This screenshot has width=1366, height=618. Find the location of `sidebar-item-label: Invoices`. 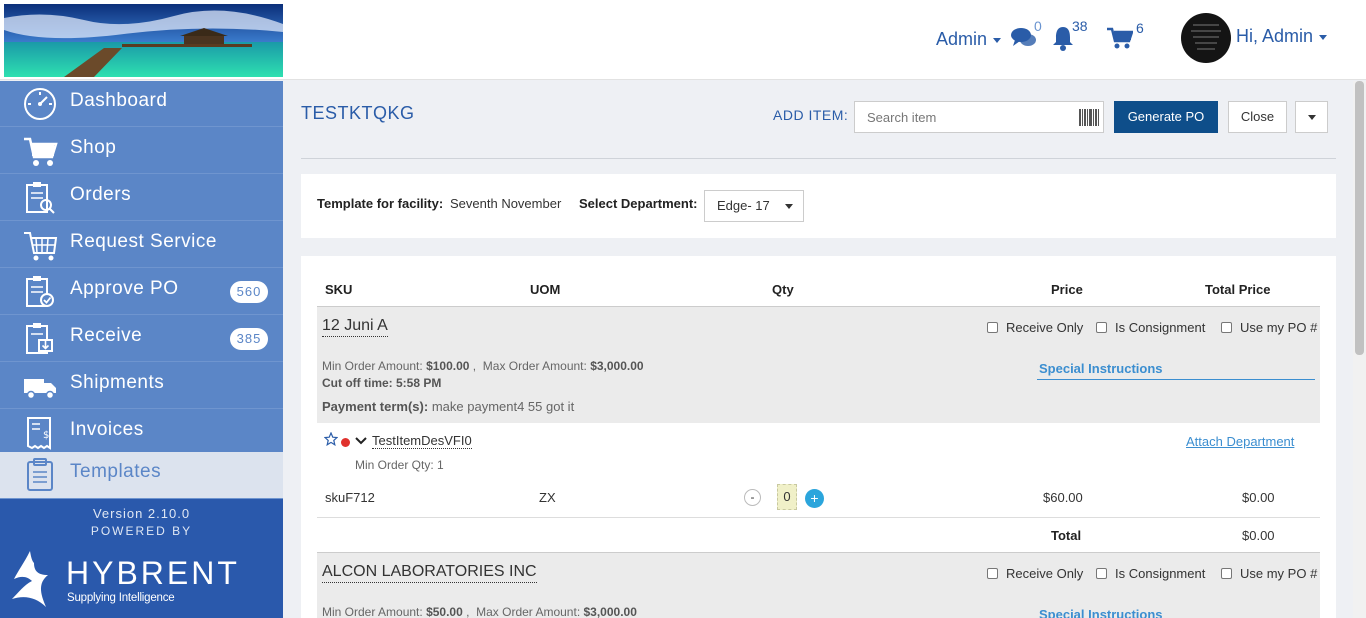

sidebar-item-label: Invoices is located at coordinates (107, 429).